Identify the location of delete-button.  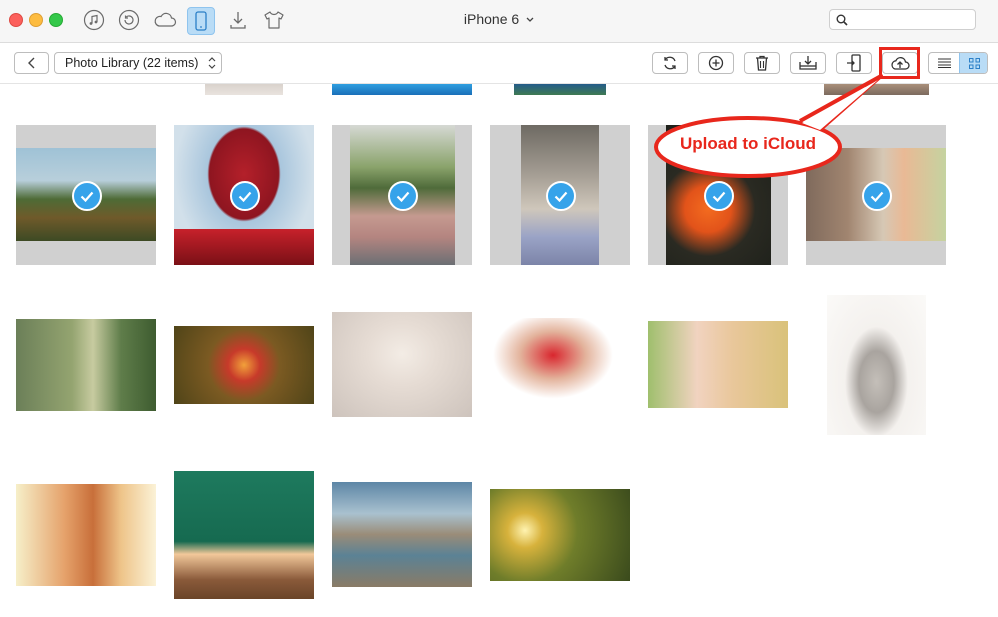
(762, 63).